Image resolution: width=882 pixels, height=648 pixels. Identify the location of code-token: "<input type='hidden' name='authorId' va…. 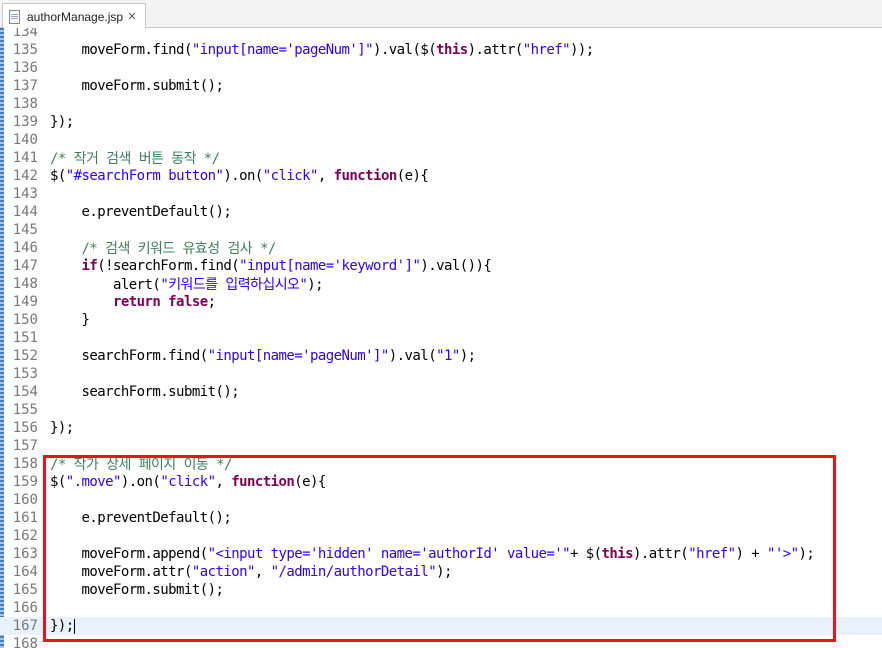
(389, 554).